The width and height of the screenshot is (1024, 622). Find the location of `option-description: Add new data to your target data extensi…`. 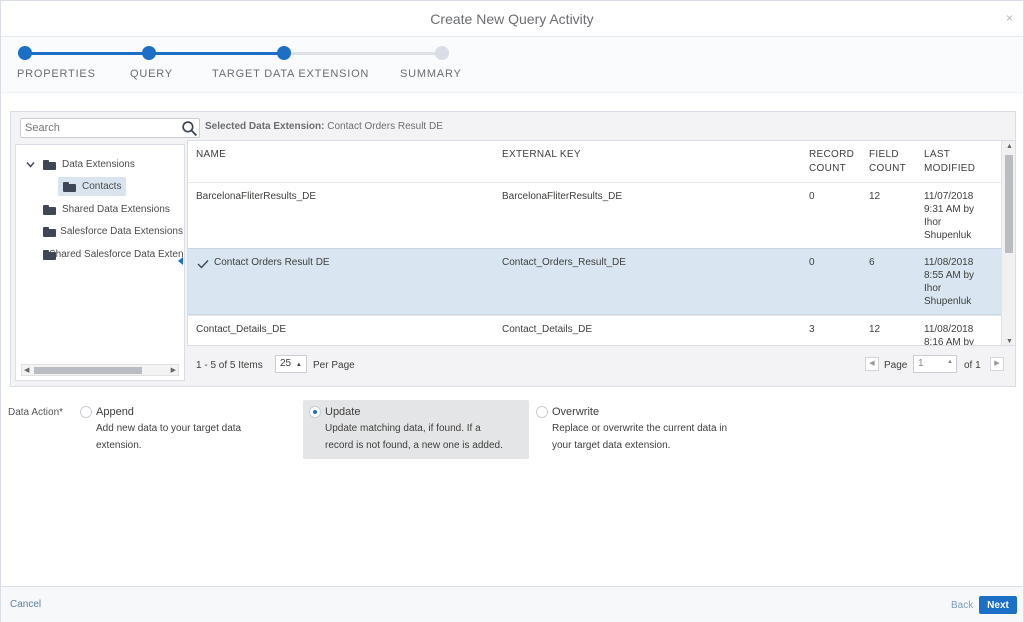

option-description: Add new data to your target data extensi… is located at coordinates (168, 437).